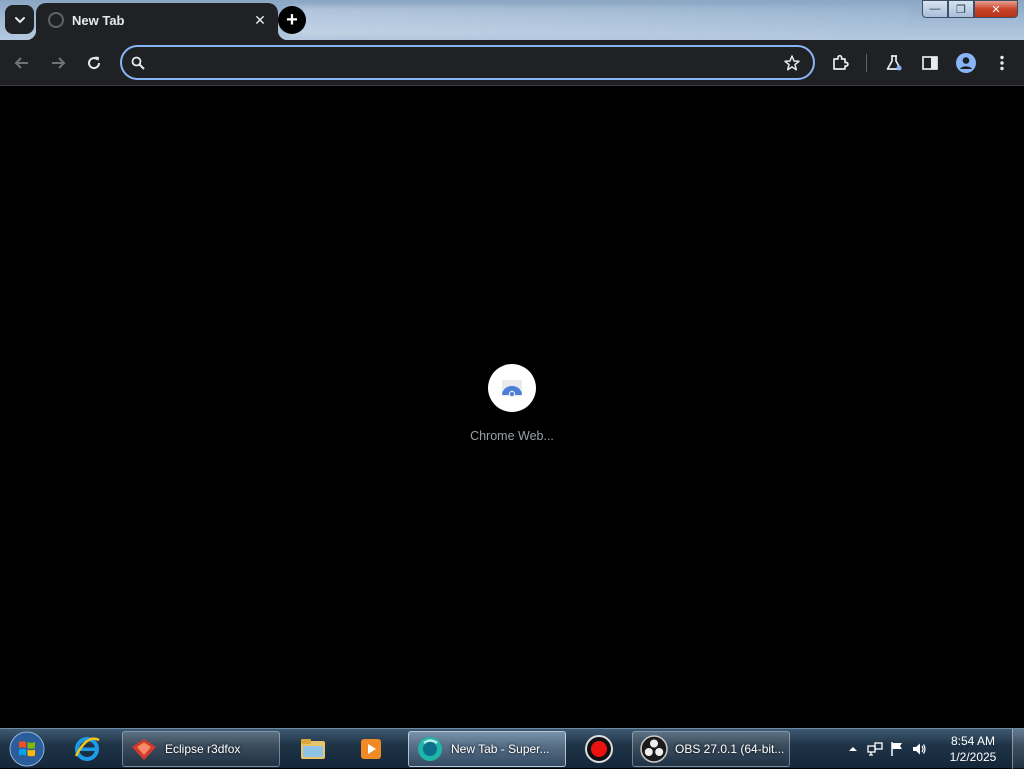  What do you see at coordinates (144, 749) in the screenshot?
I see `firefox-fork-icon` at bounding box center [144, 749].